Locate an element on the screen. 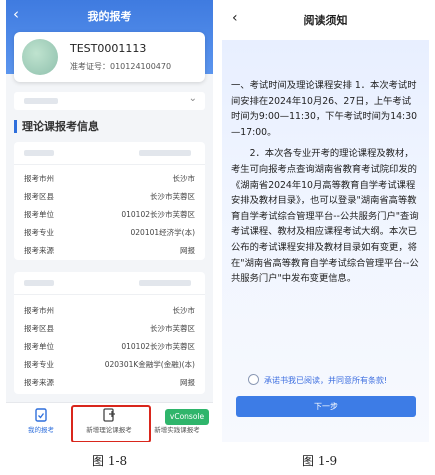  agree-checkbox: 承诺书我已阅读，并同意所有条款! is located at coordinates (317, 380).